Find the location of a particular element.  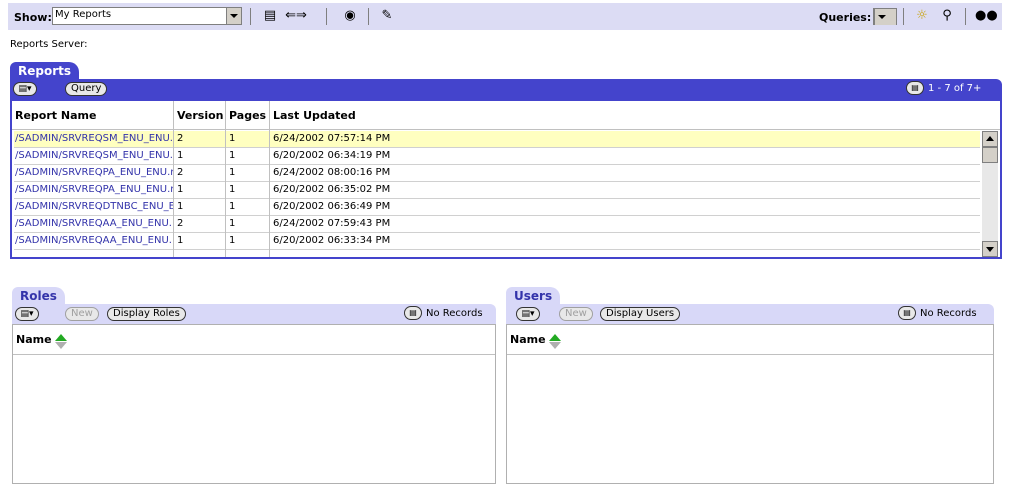

column-header-name-label: Name is located at coordinates (34, 339).